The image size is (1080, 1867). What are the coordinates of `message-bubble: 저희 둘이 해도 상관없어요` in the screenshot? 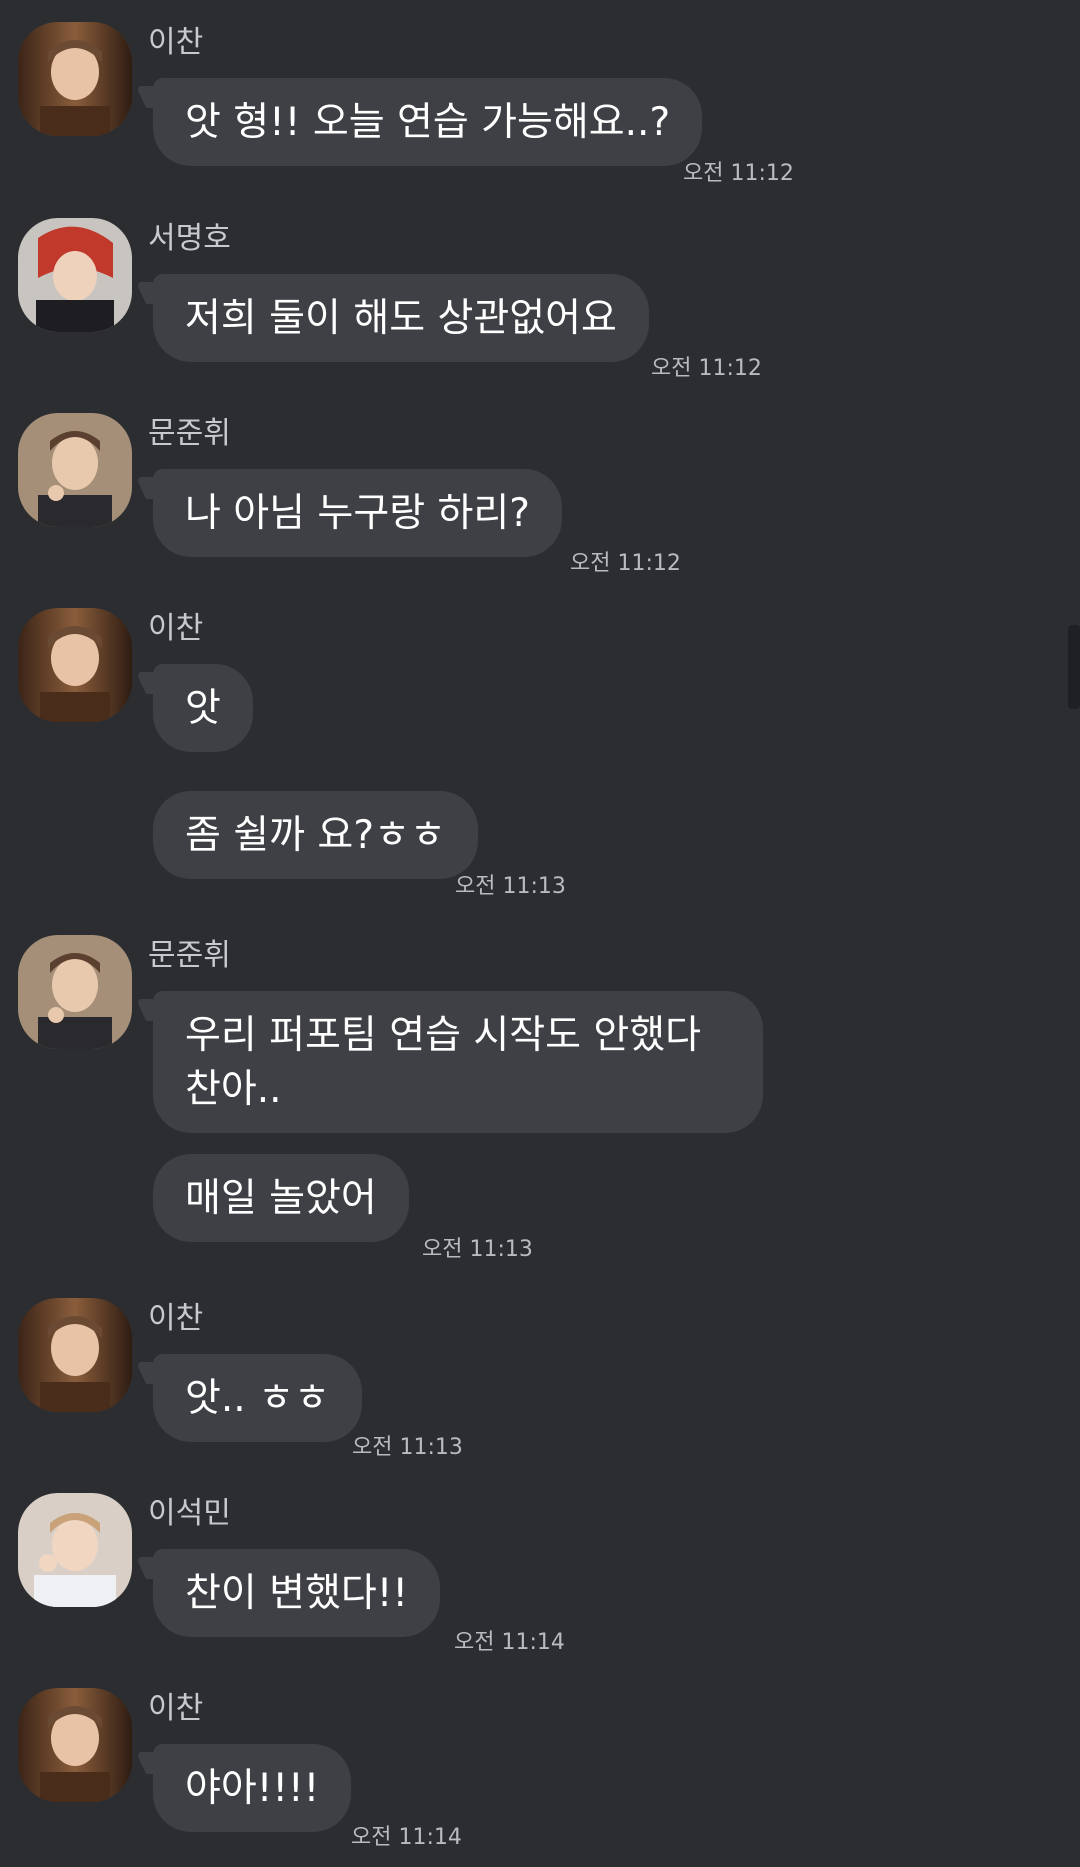 It's located at (401, 318).